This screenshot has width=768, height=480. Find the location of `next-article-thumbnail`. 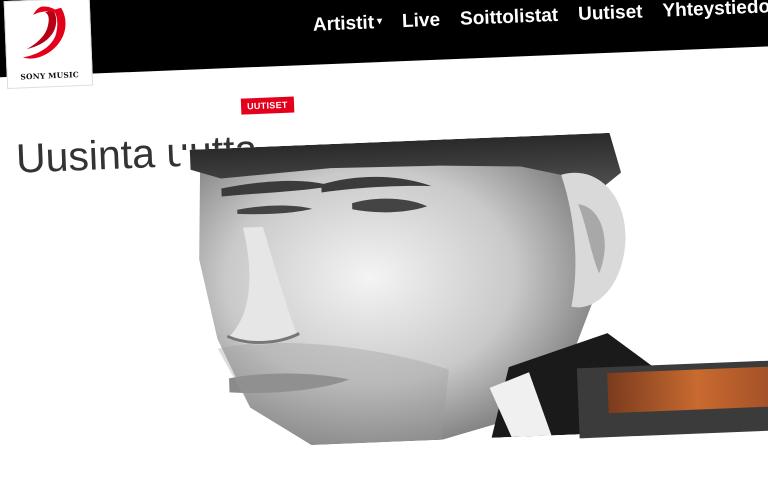

next-article-thumbnail is located at coordinates (687, 389).